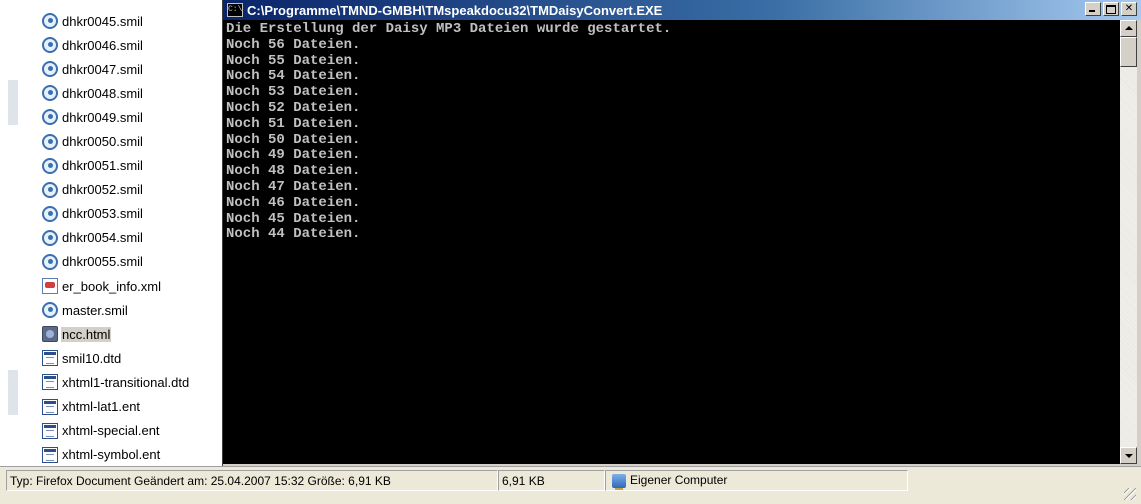 The image size is (1141, 504). I want to click on file-name: dhkr0048.smil, so click(102, 93).